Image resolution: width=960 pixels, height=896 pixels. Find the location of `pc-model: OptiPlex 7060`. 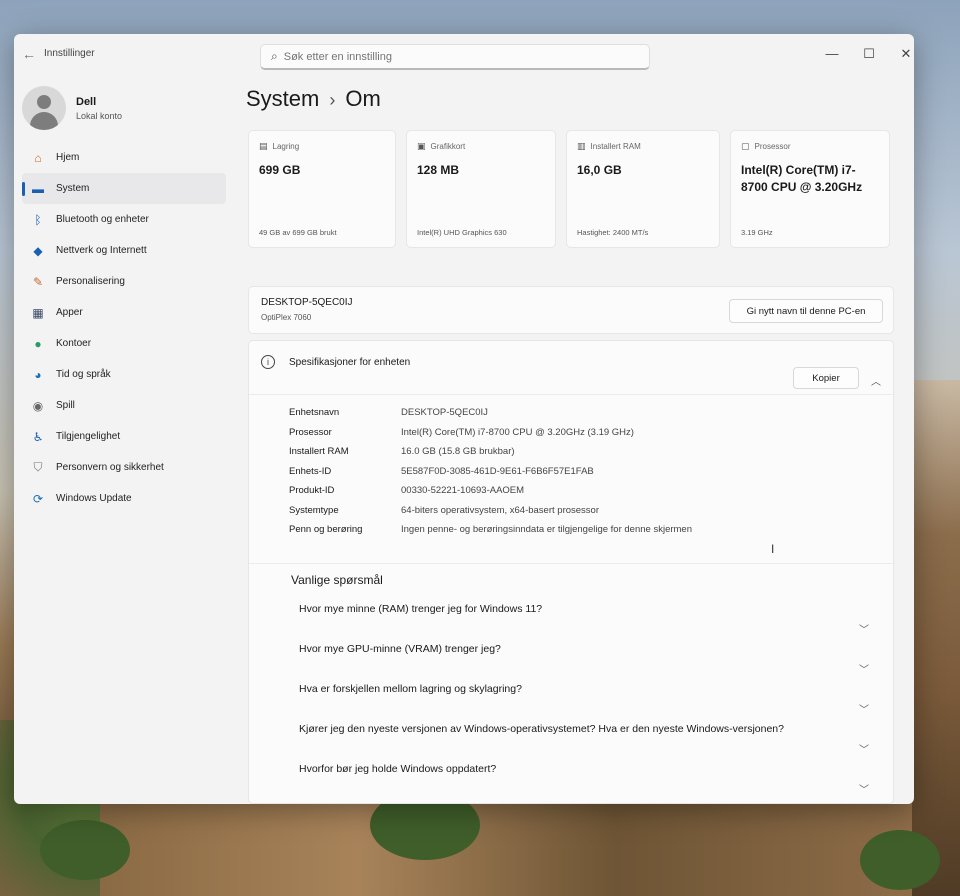

pc-model: OptiPlex 7060 is located at coordinates (286, 317).